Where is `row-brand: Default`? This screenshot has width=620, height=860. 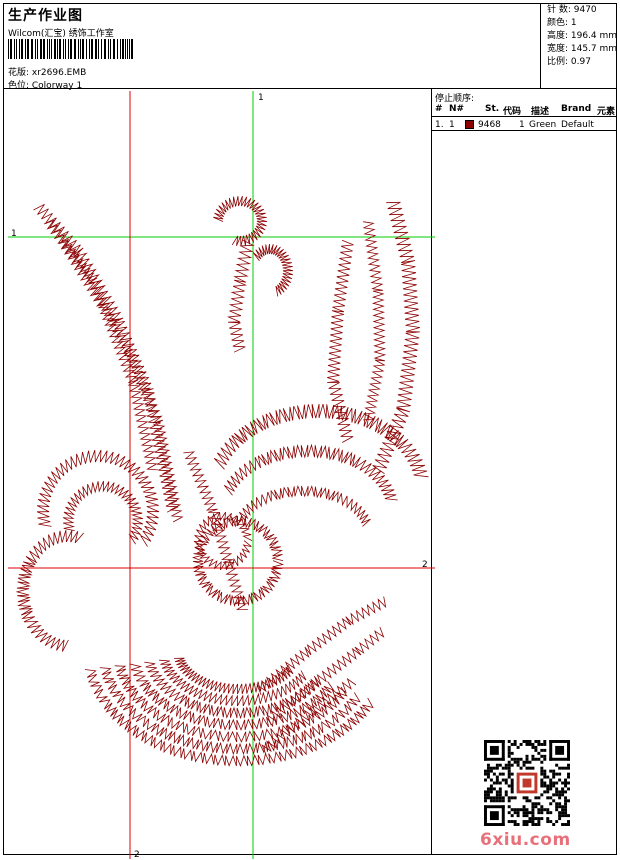
row-brand: Default is located at coordinates (577, 125).